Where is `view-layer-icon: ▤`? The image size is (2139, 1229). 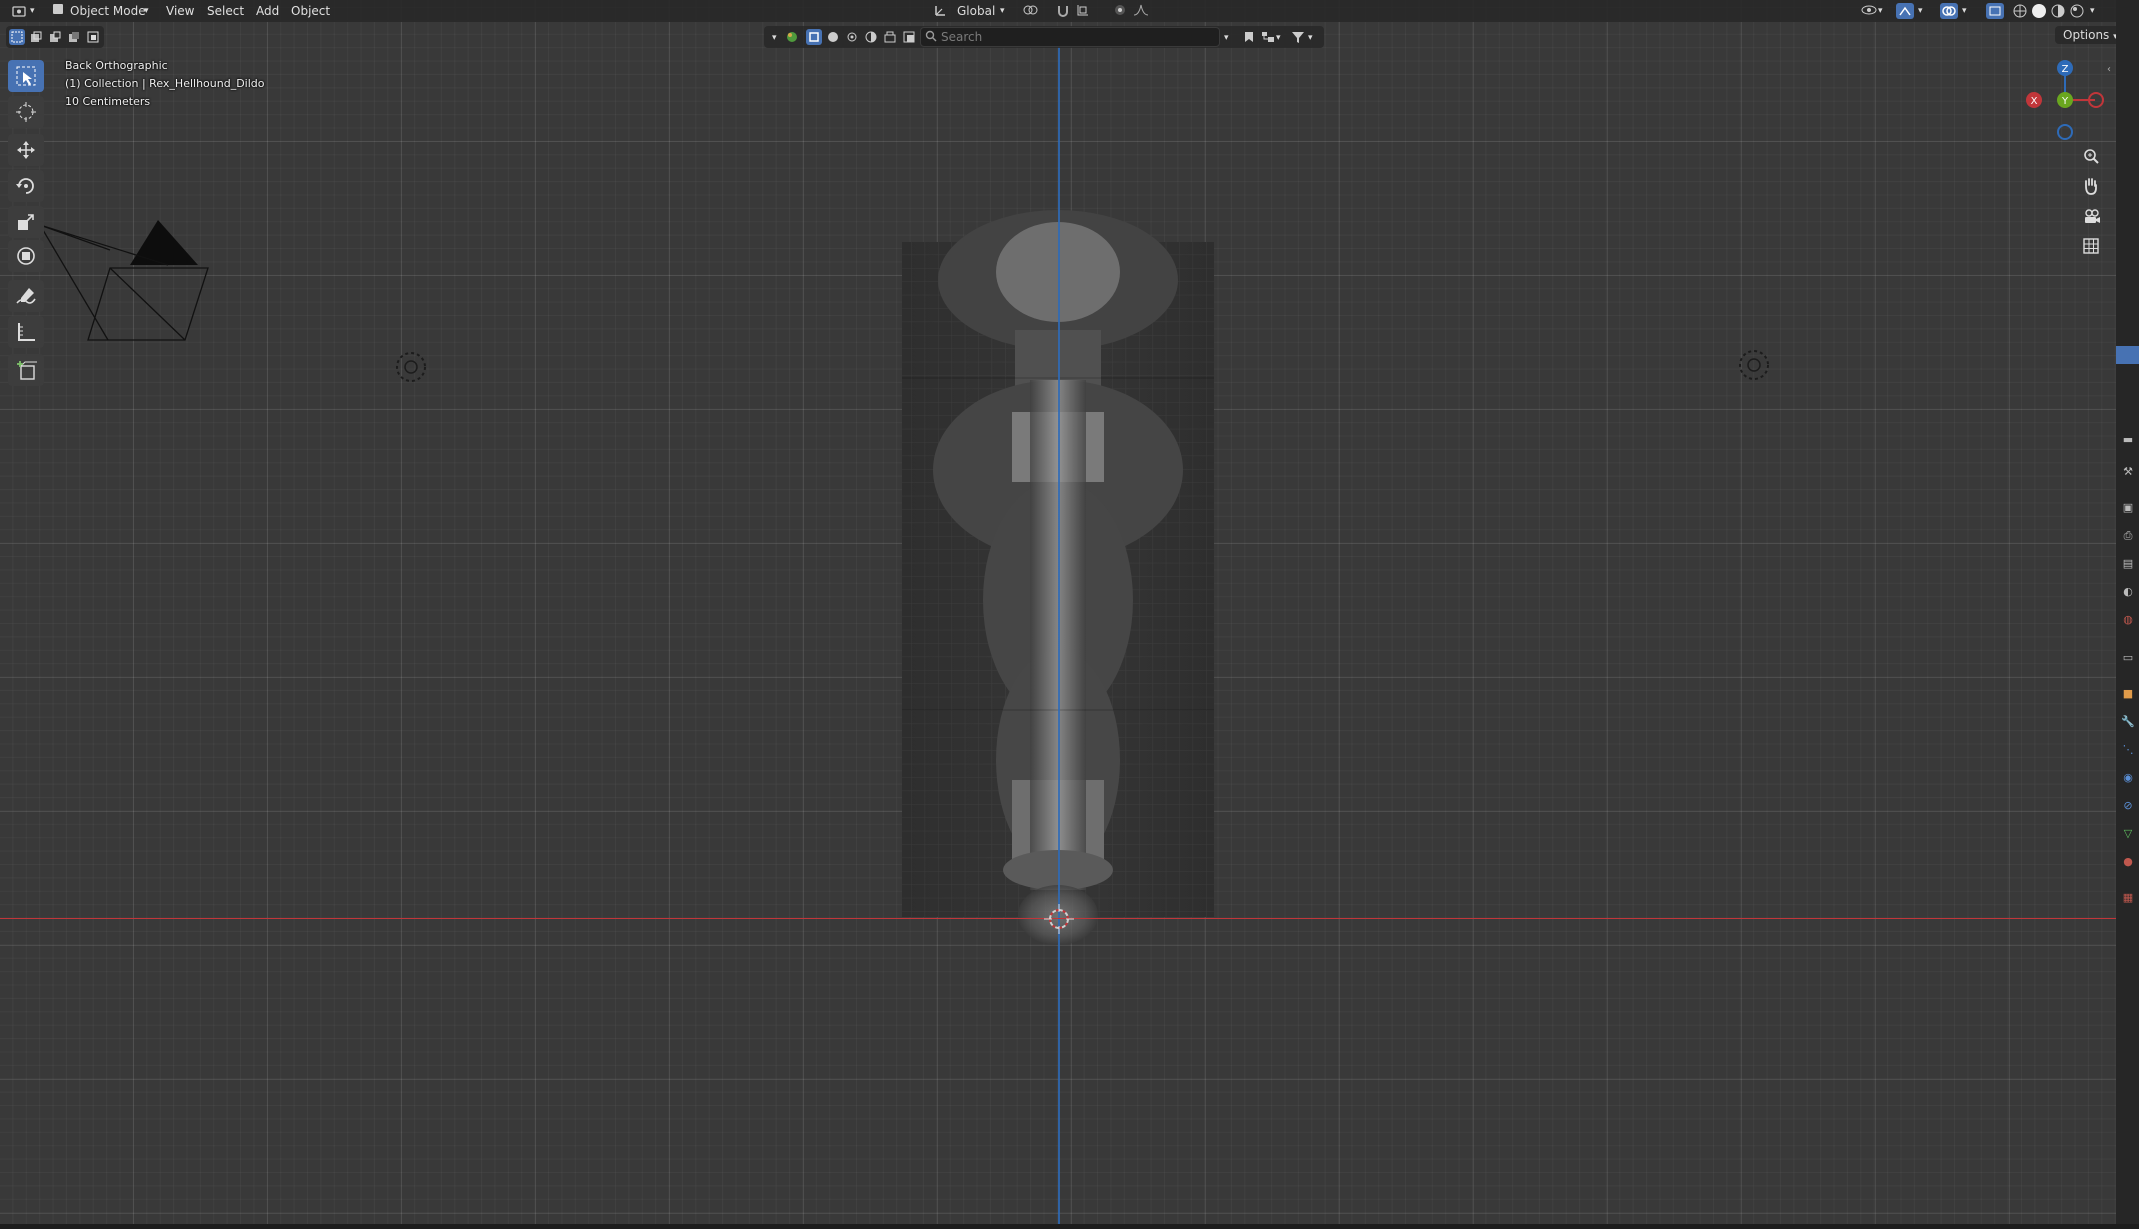 view-layer-icon: ▤ is located at coordinates (2128, 564).